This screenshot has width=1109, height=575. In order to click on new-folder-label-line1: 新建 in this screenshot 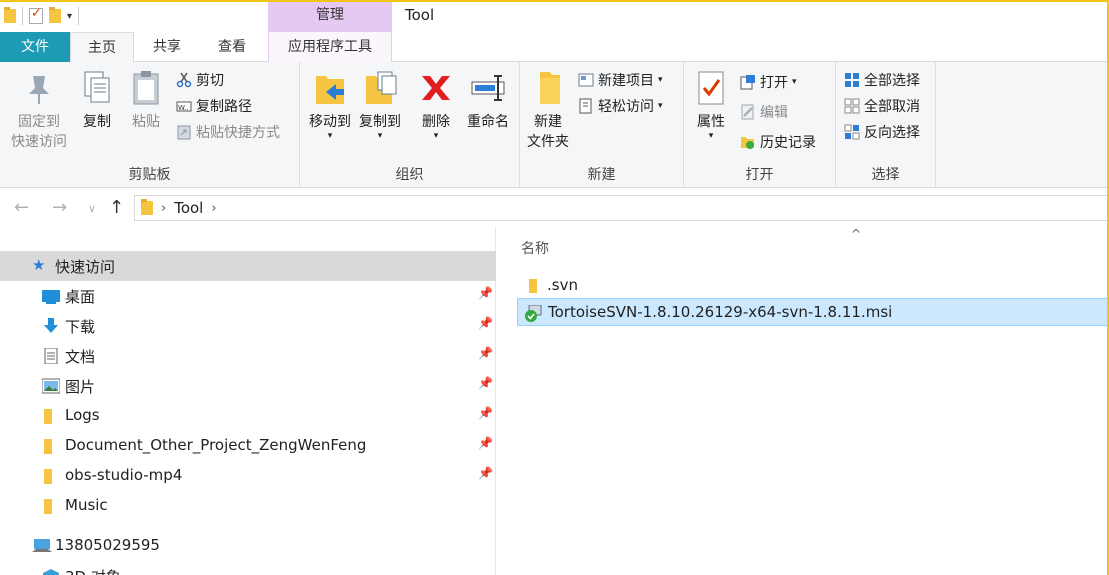, I will do `click(548, 122)`.